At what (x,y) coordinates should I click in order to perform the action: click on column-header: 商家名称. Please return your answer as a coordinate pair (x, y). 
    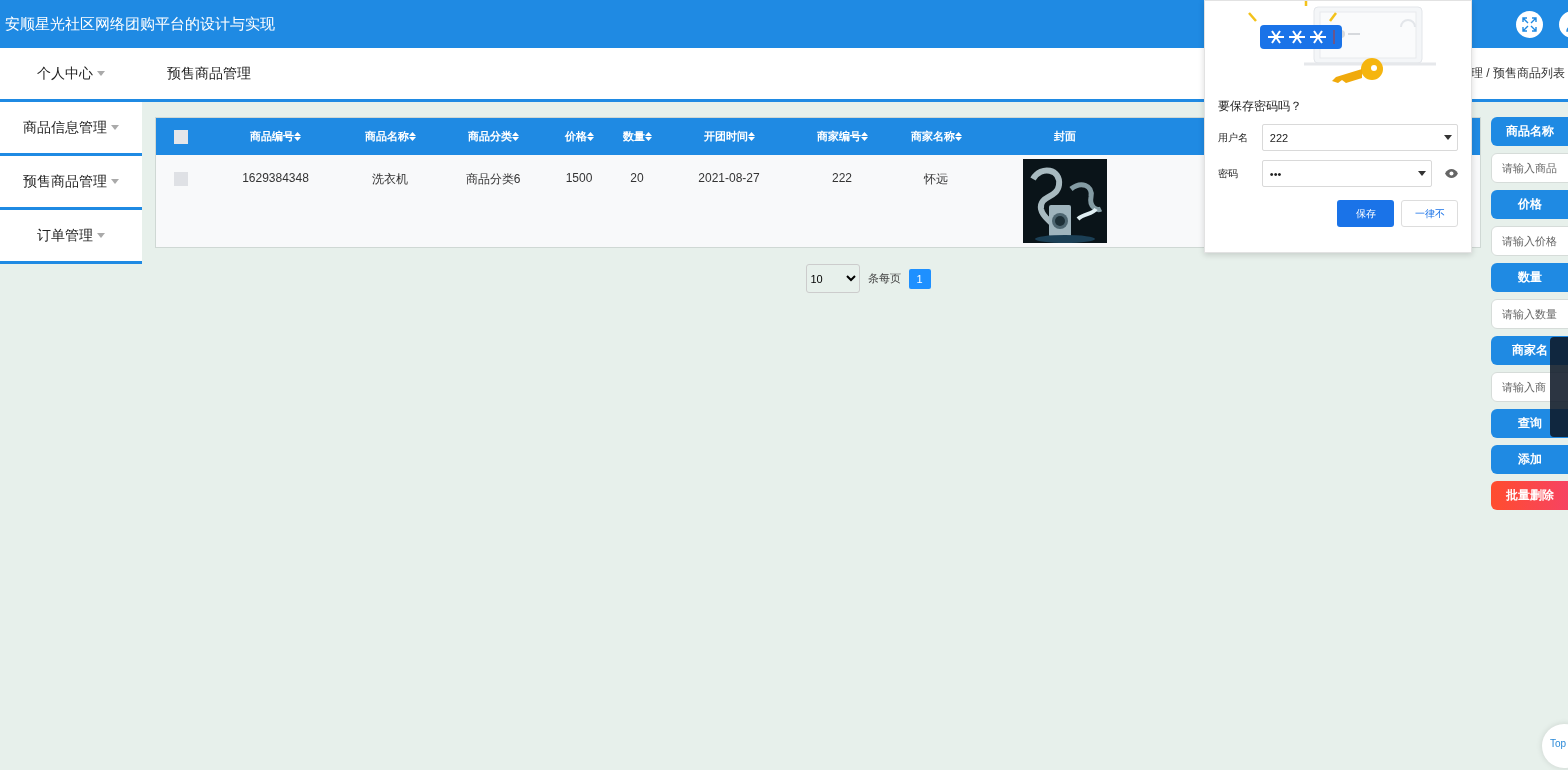
    Looking at the image, I should click on (936, 136).